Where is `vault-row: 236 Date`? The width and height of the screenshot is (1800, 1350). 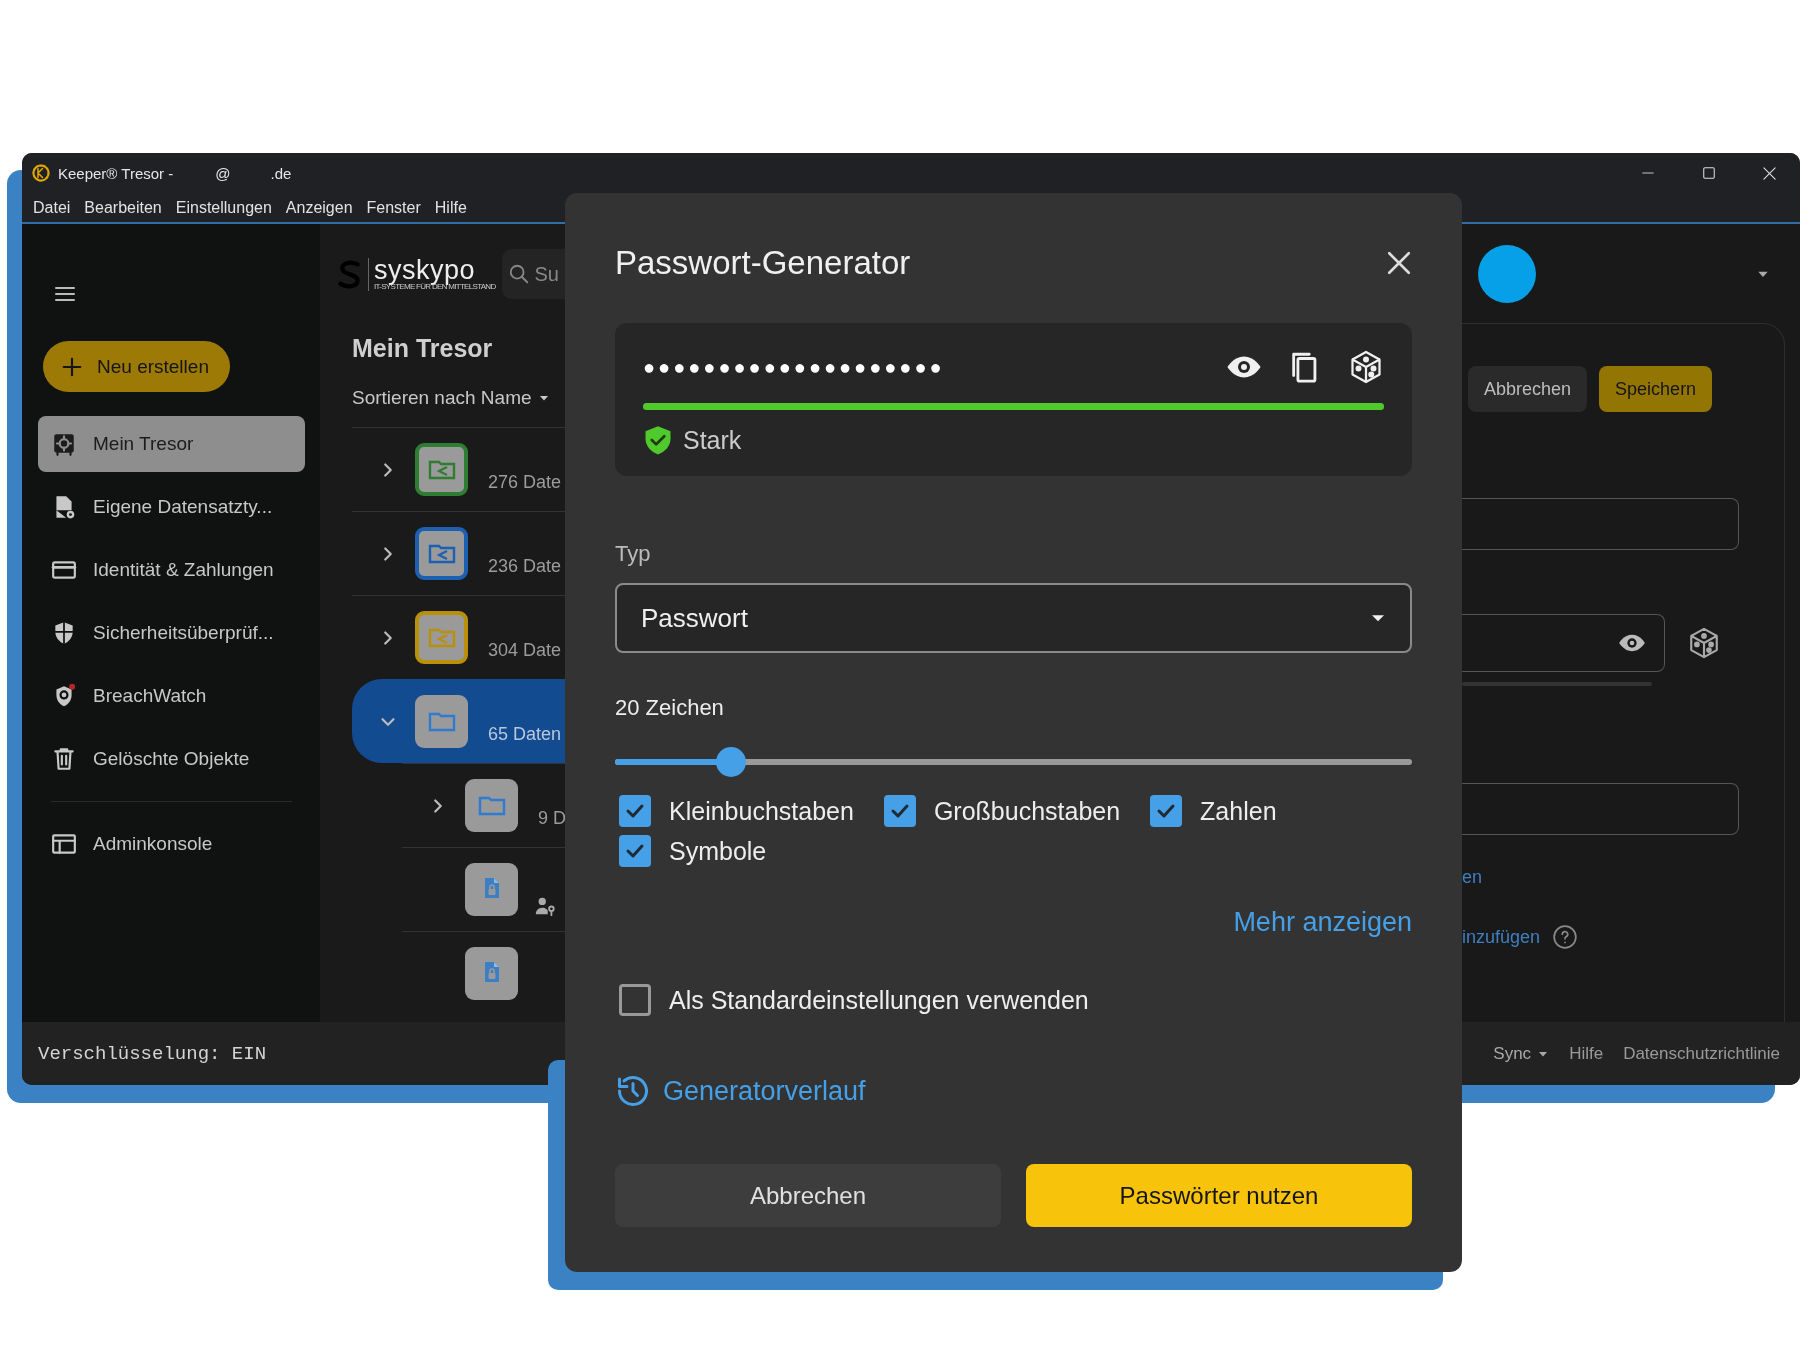 vault-row: 236 Date is located at coordinates (458, 553).